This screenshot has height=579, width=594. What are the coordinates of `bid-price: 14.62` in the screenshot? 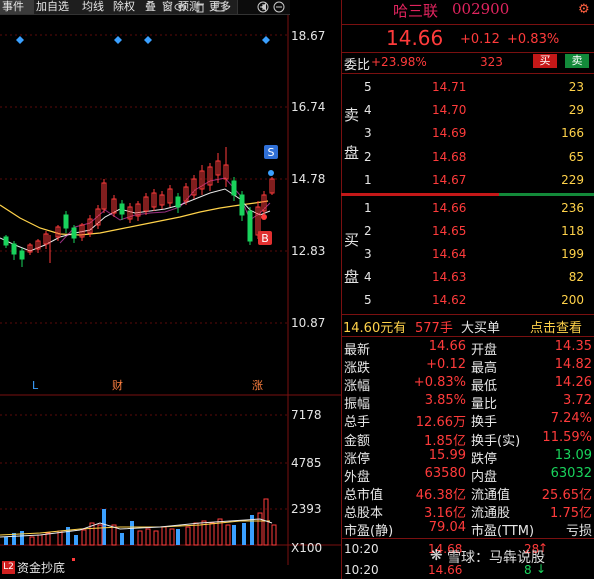 It's located at (449, 300).